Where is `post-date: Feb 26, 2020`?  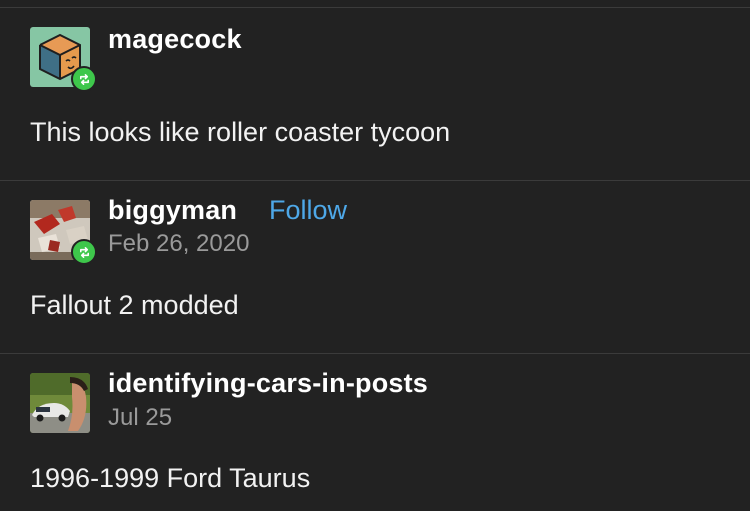 post-date: Feb 26, 2020 is located at coordinates (179, 243).